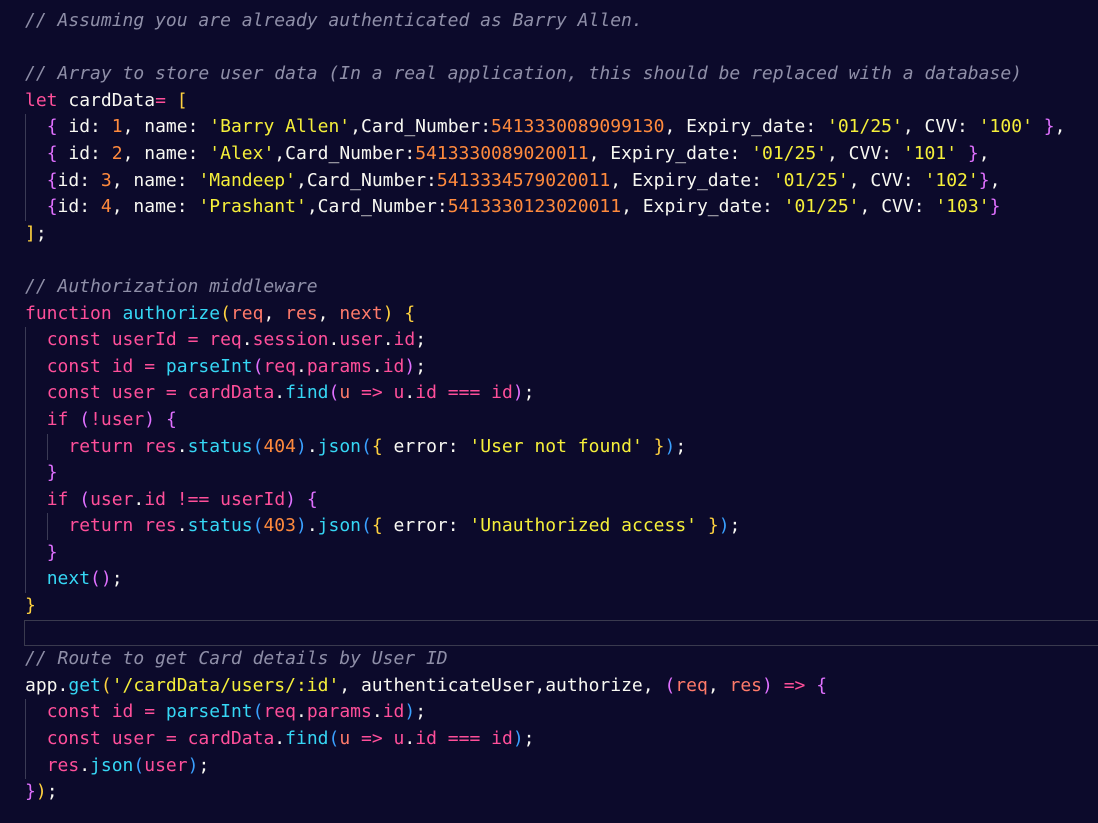 This screenshot has height=823, width=1098. What do you see at coordinates (366, 180) in the screenshot?
I see `code-token-plain: ,Card_Number:` at bounding box center [366, 180].